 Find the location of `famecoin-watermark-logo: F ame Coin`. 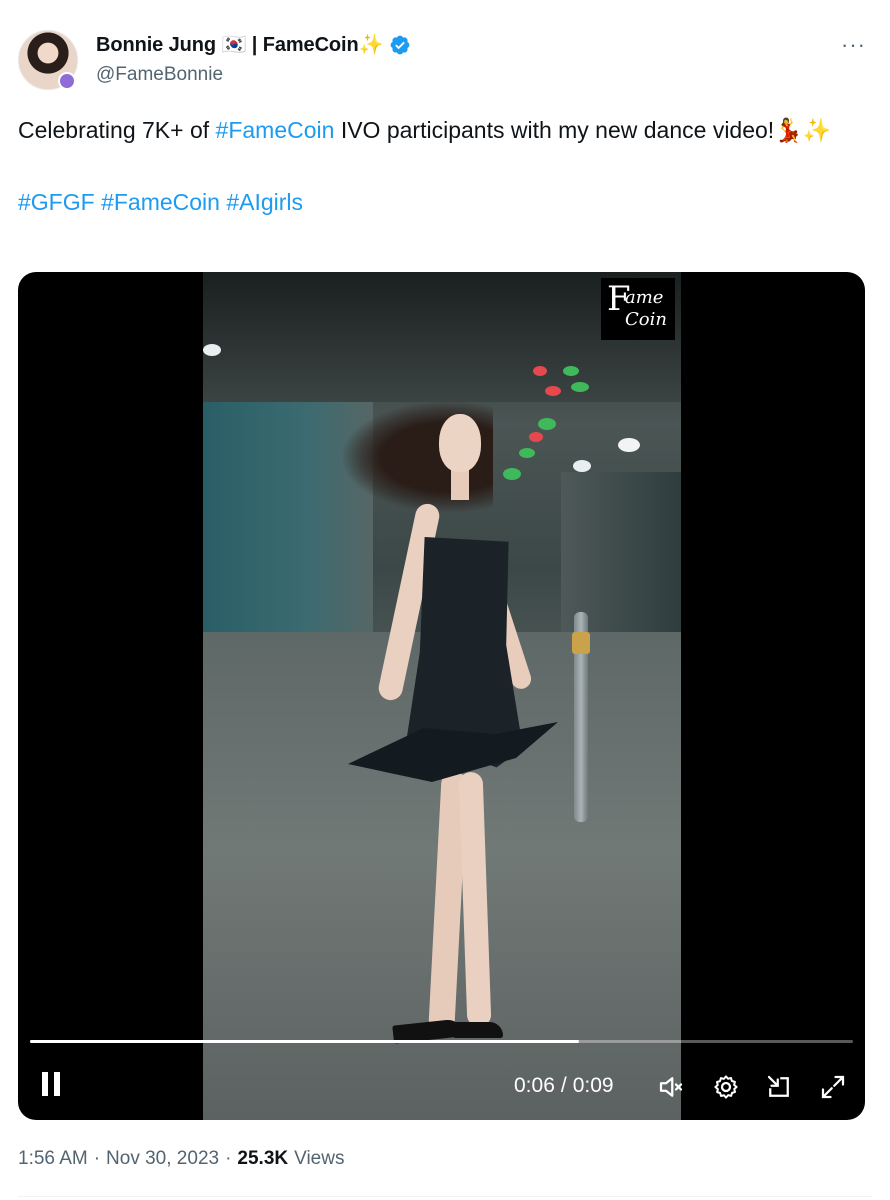

famecoin-watermark-logo: F ame Coin is located at coordinates (638, 309).